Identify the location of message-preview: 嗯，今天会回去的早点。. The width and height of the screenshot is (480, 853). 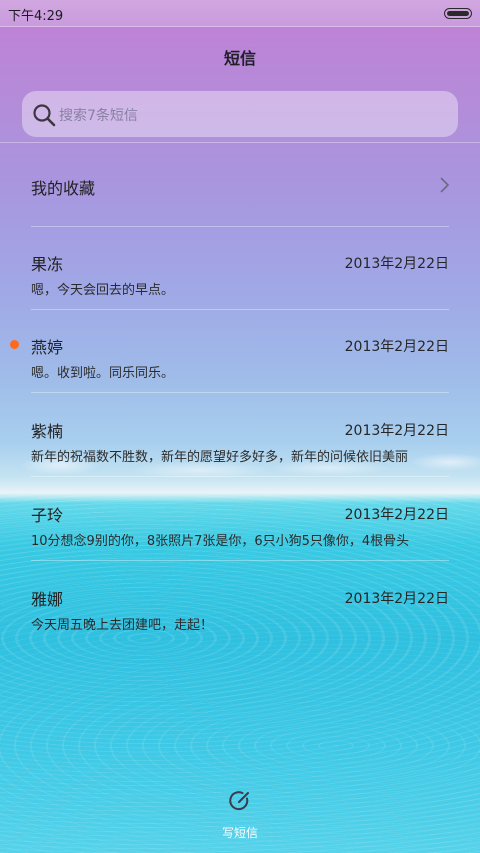
(103, 290).